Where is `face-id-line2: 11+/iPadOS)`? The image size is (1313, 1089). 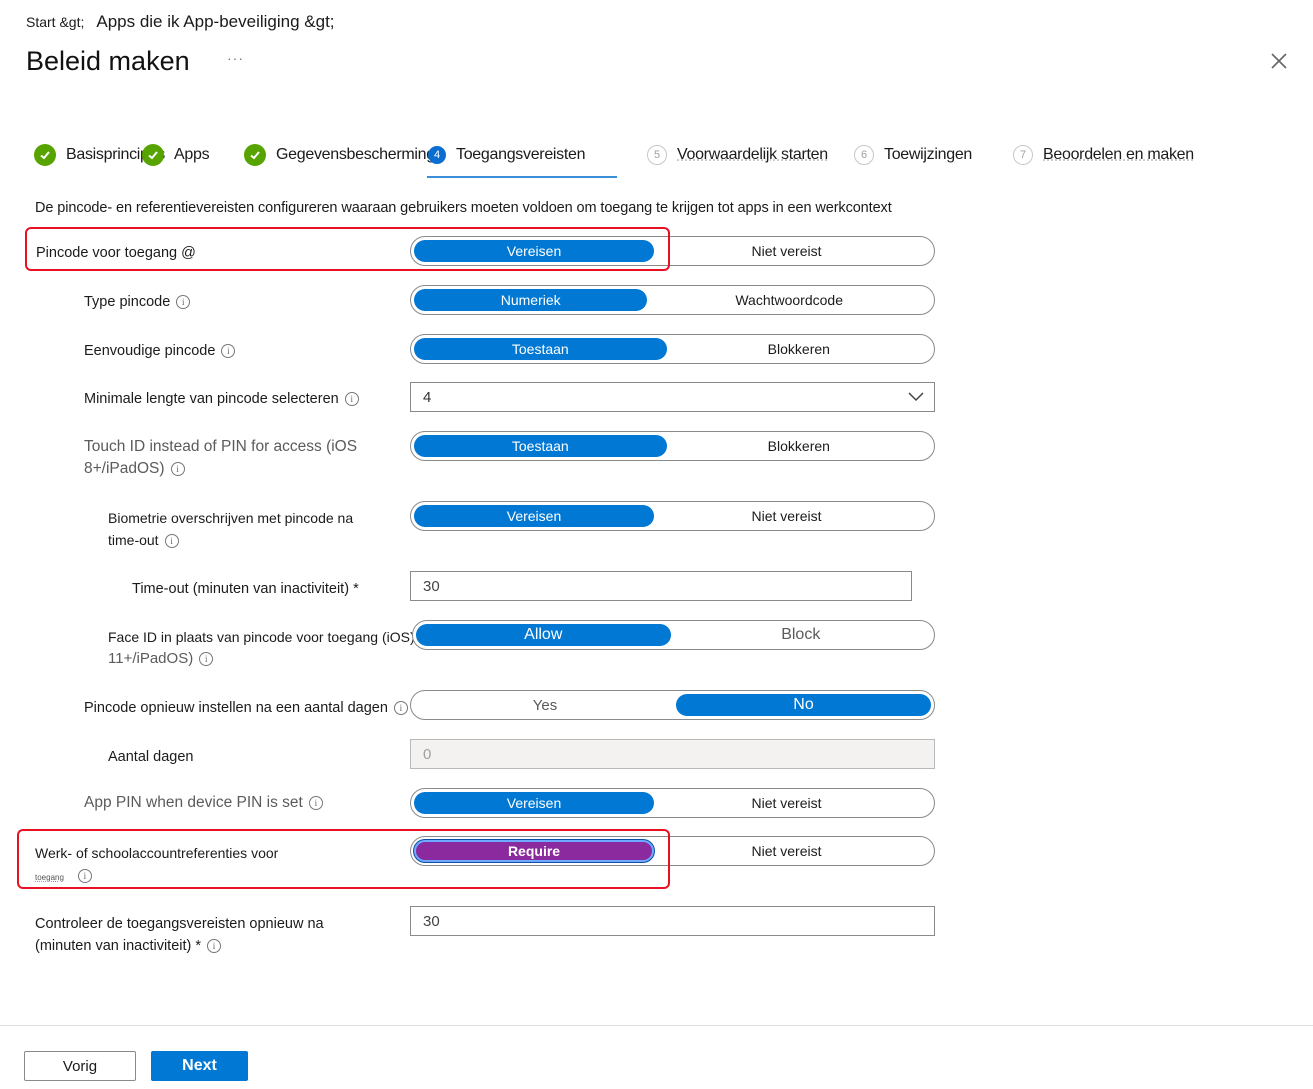
face-id-line2: 11+/iPadOS) is located at coordinates (151, 658).